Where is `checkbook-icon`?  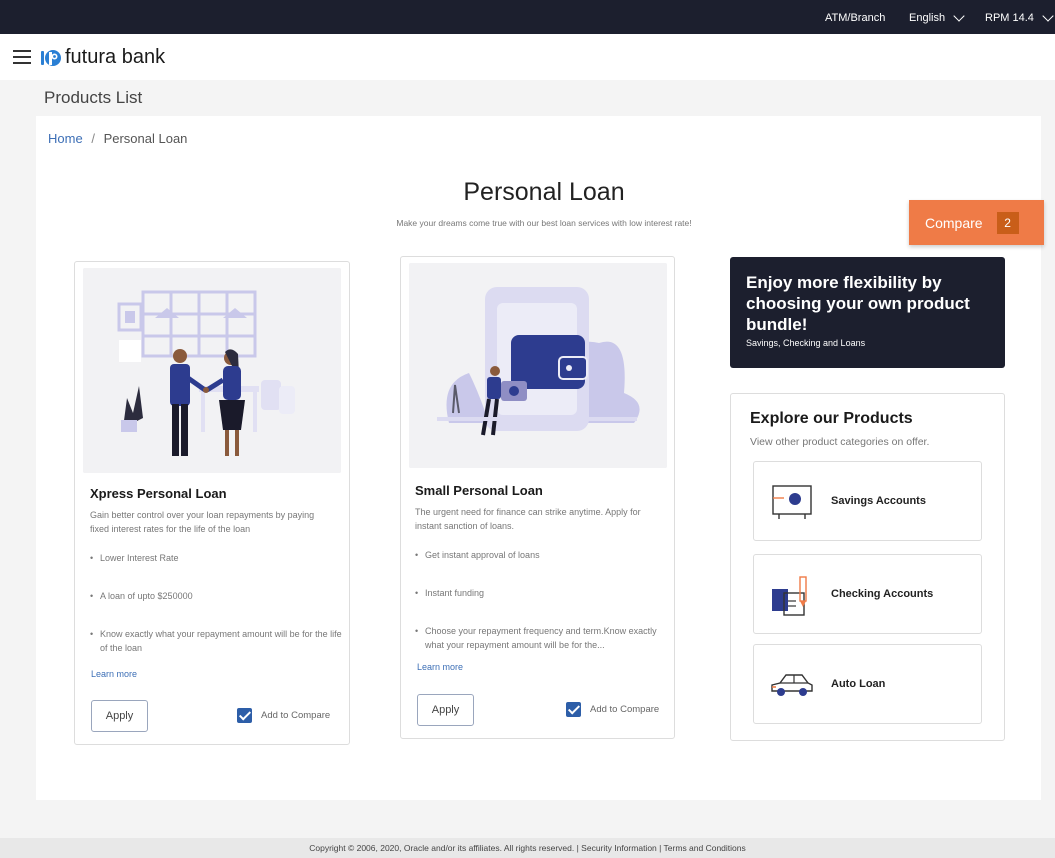 checkbook-icon is located at coordinates (789, 596).